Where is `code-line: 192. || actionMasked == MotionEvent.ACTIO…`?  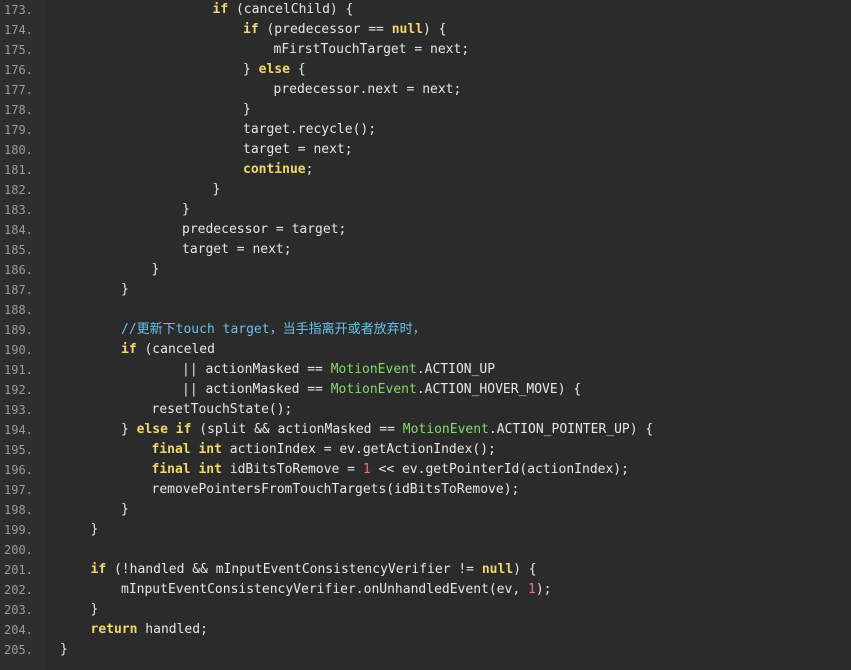 code-line: 192. || actionMasked == MotionEvent.ACTIO… is located at coordinates (425, 390).